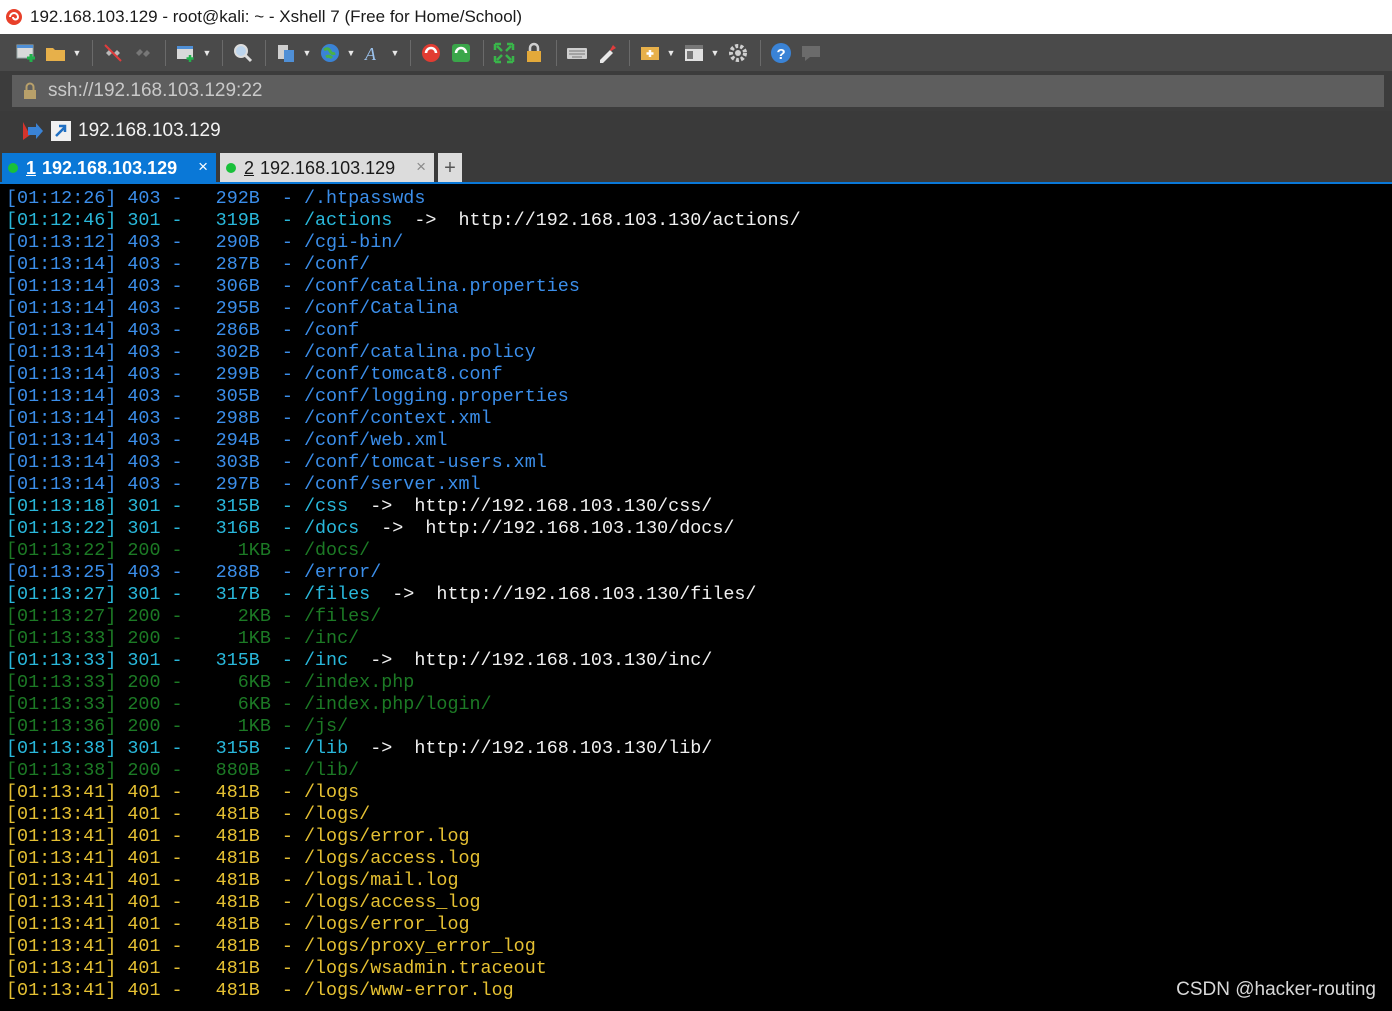  I want to click on bookmark-arrow-icon, so click(32, 131).